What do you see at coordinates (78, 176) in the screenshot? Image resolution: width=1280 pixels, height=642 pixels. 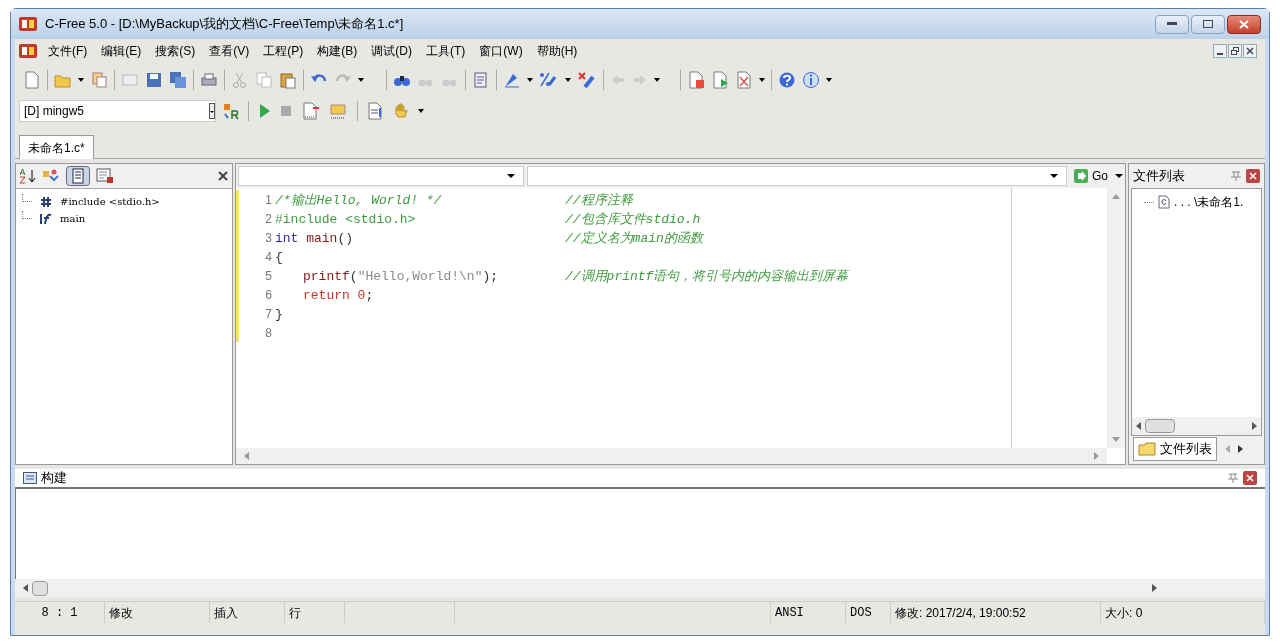 I see `list-view-icon` at bounding box center [78, 176].